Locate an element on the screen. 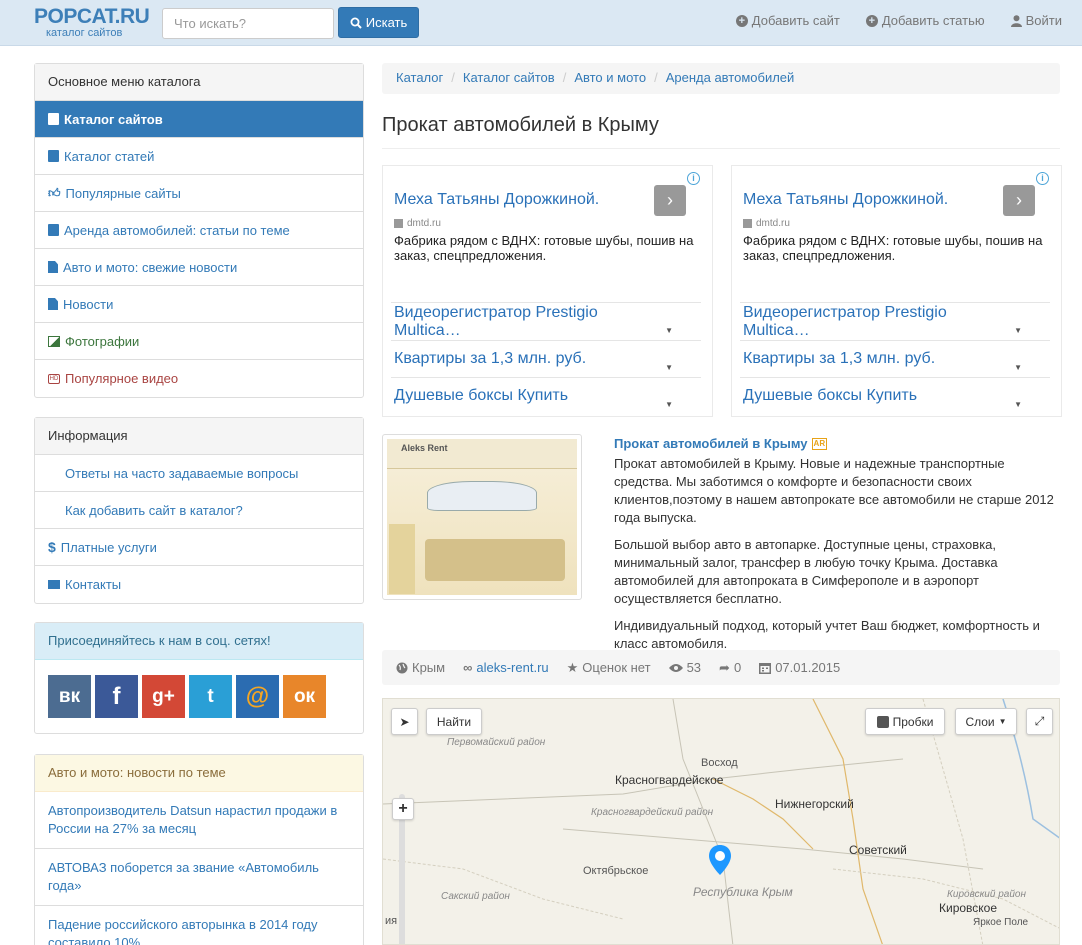  breadcrumb-item: Аренда автомобилей is located at coordinates (730, 77).